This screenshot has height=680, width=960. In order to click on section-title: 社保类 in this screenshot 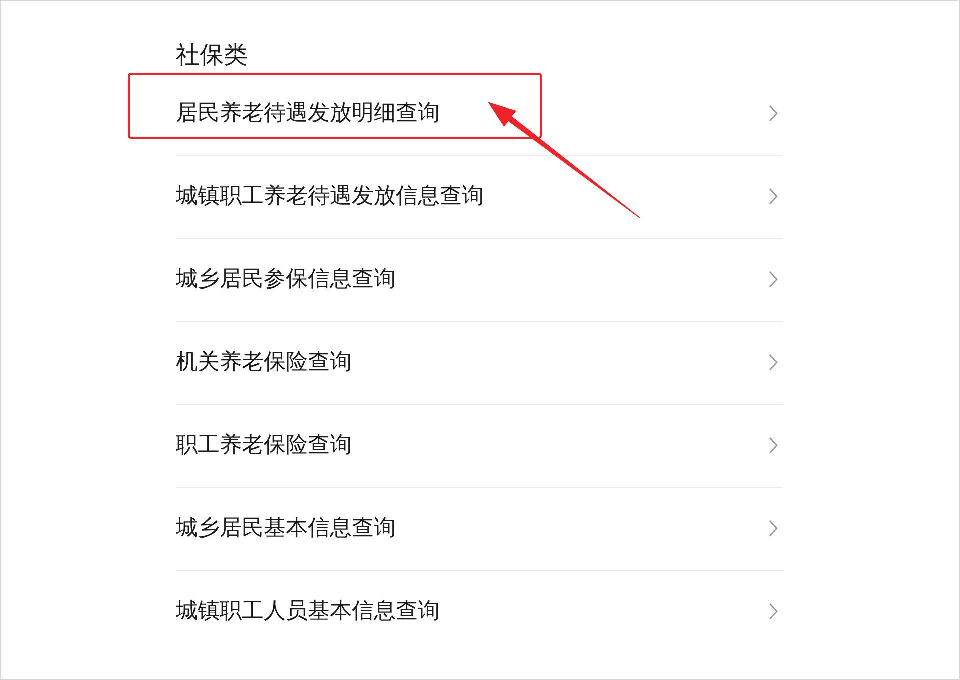, I will do `click(212, 55)`.